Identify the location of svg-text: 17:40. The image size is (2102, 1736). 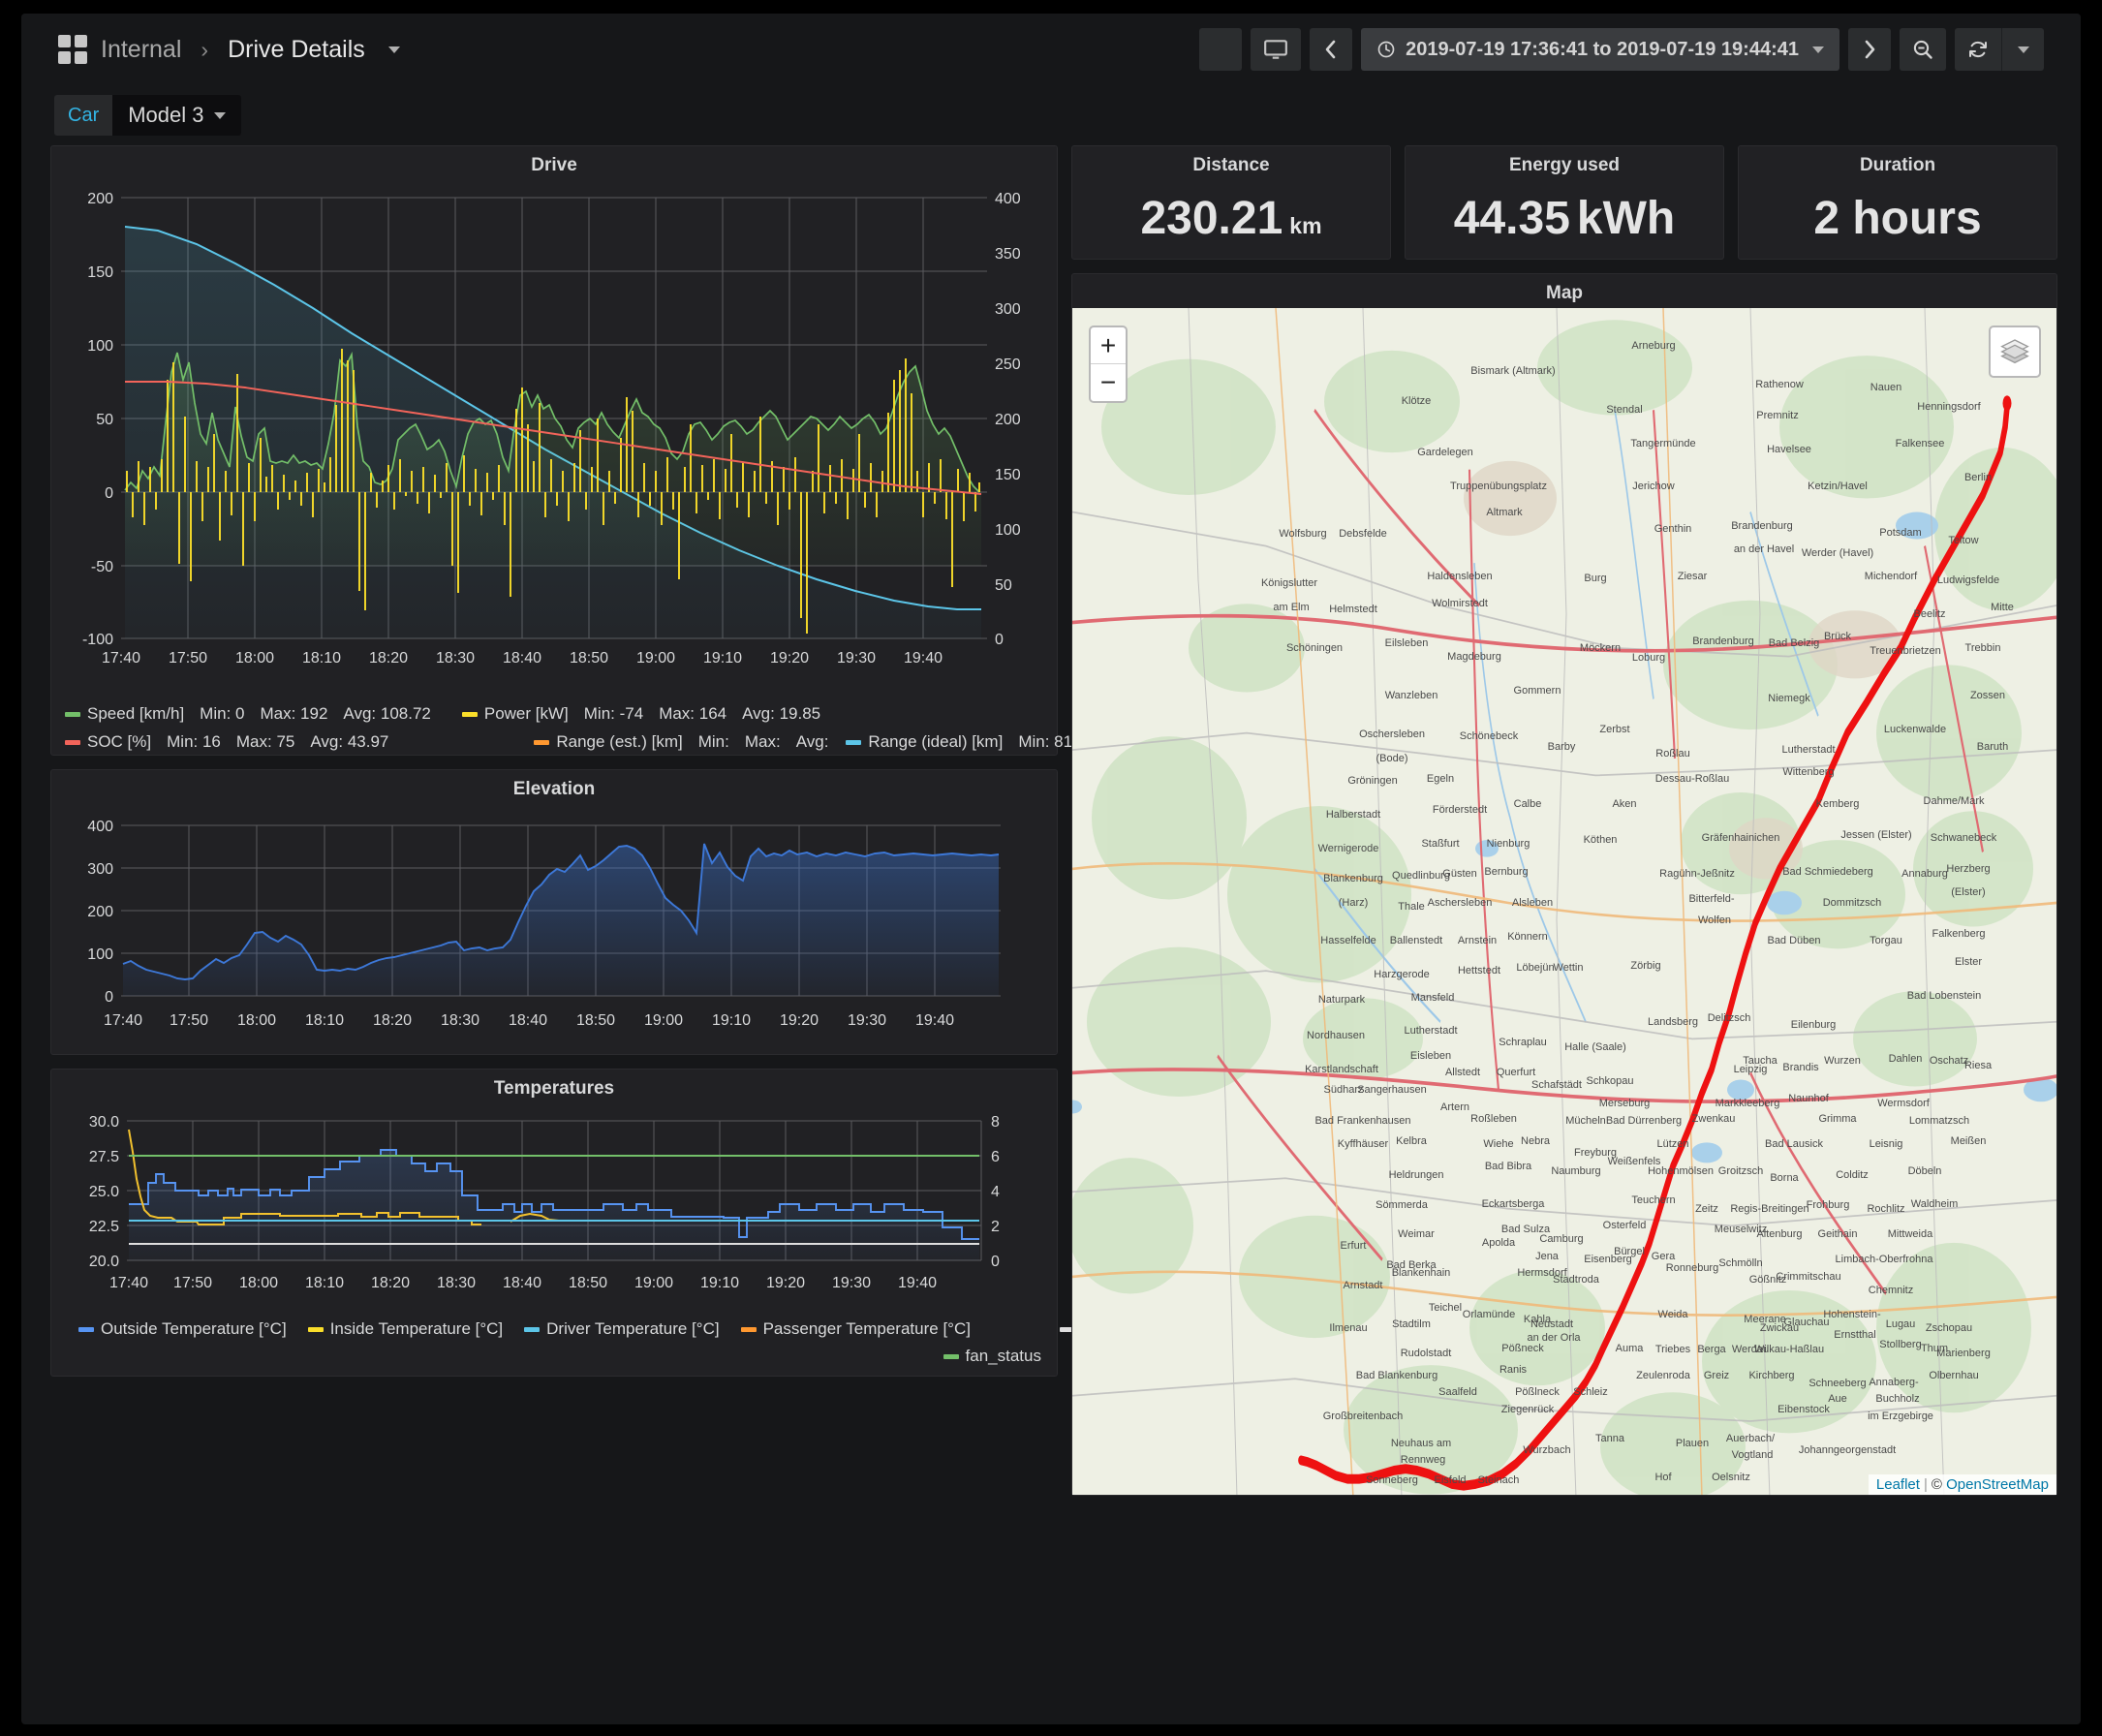
(123, 1021).